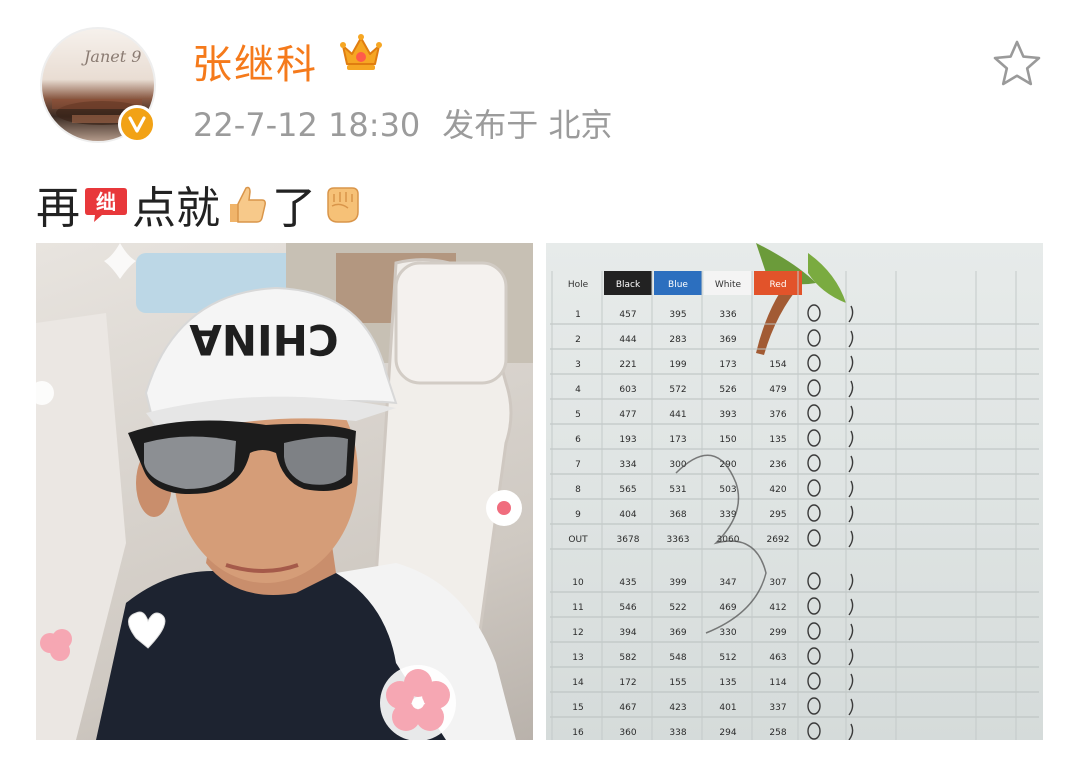  What do you see at coordinates (677, 658) in the screenshot?
I see `scorecard-cell: 548` at bounding box center [677, 658].